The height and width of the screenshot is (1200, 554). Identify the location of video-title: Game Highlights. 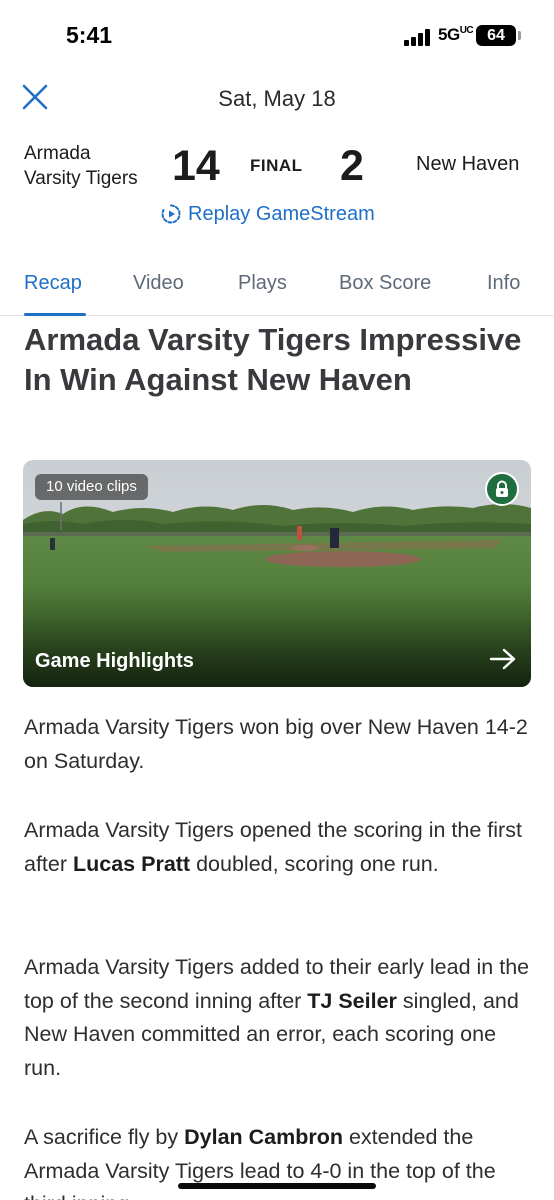
(114, 661).